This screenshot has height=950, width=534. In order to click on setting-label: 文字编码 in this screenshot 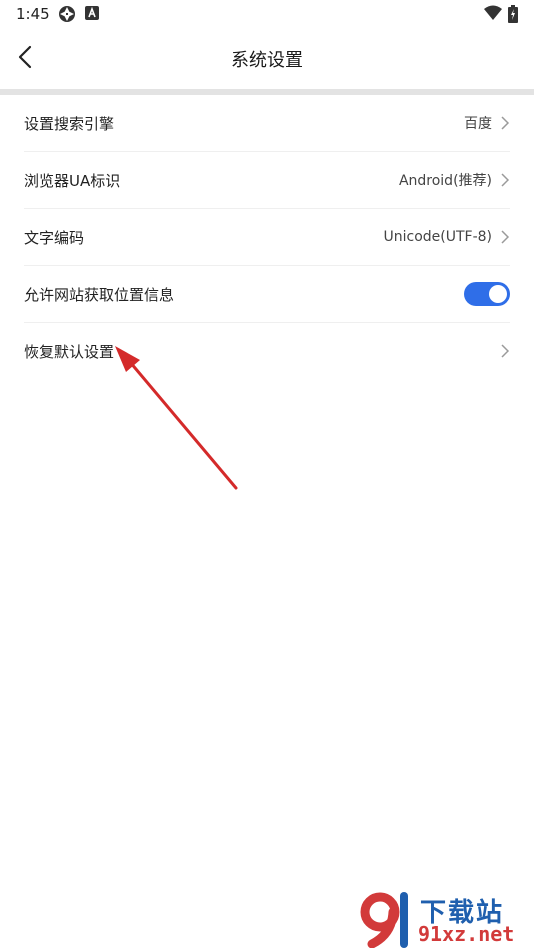, I will do `click(54, 237)`.